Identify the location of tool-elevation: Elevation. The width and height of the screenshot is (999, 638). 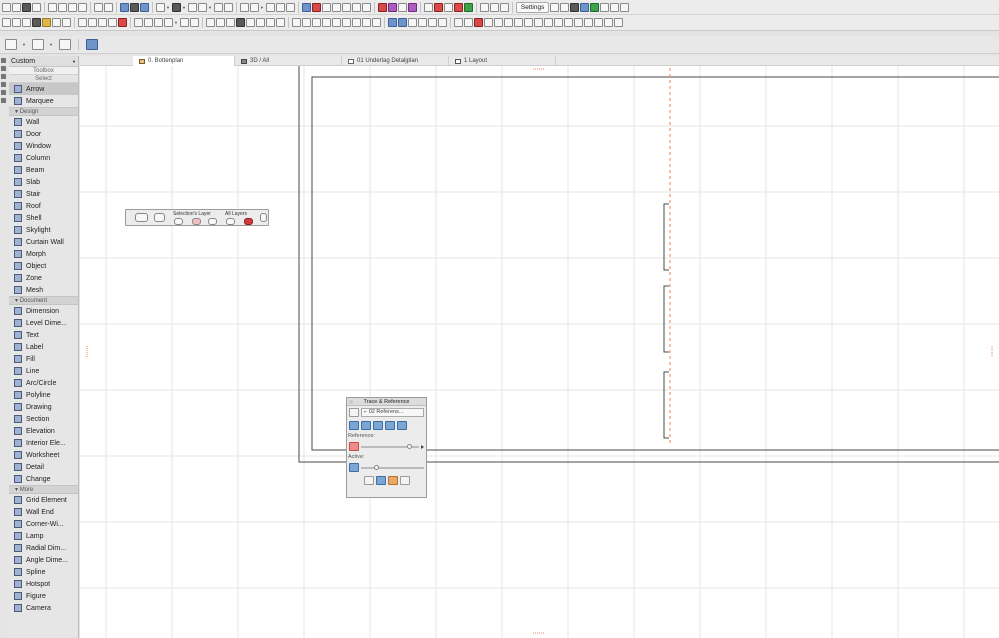
(43, 431).